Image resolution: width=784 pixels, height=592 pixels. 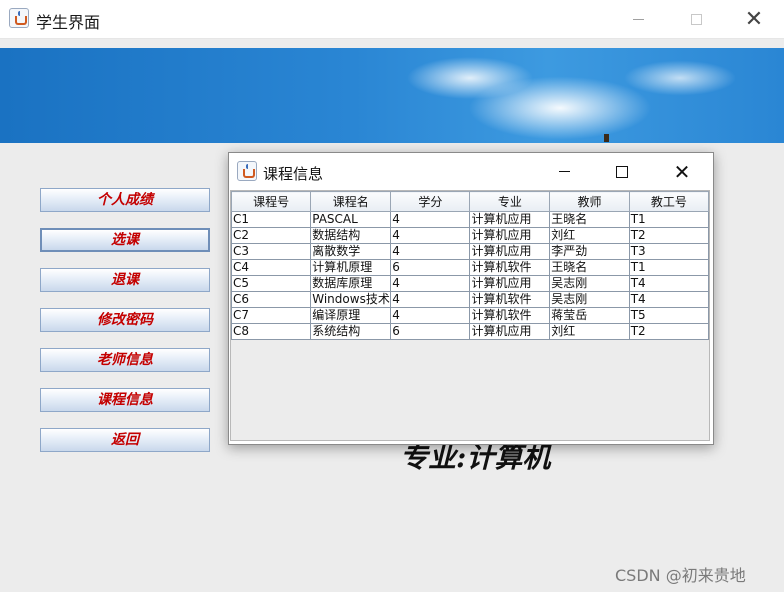 What do you see at coordinates (430, 201) in the screenshot?
I see `column-header-credits: 学分` at bounding box center [430, 201].